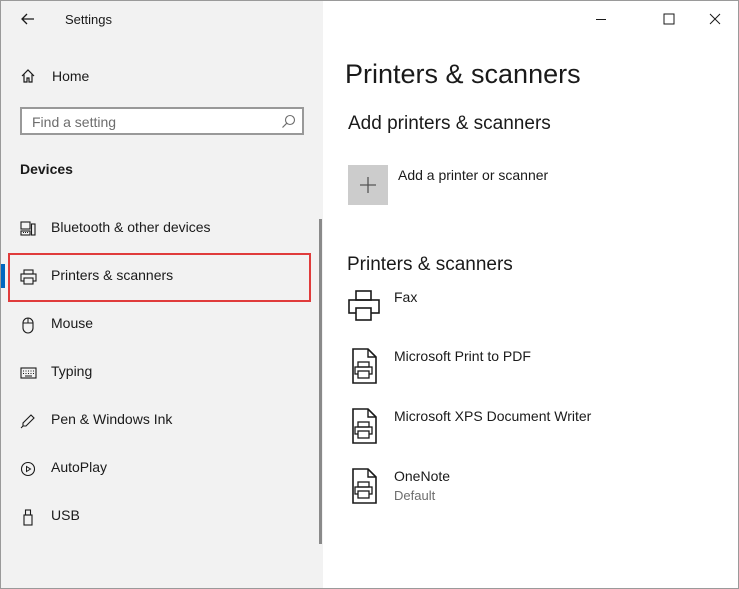 This screenshot has height=589, width=739. Describe the element at coordinates (28, 421) in the screenshot. I see `pen-icon` at that location.